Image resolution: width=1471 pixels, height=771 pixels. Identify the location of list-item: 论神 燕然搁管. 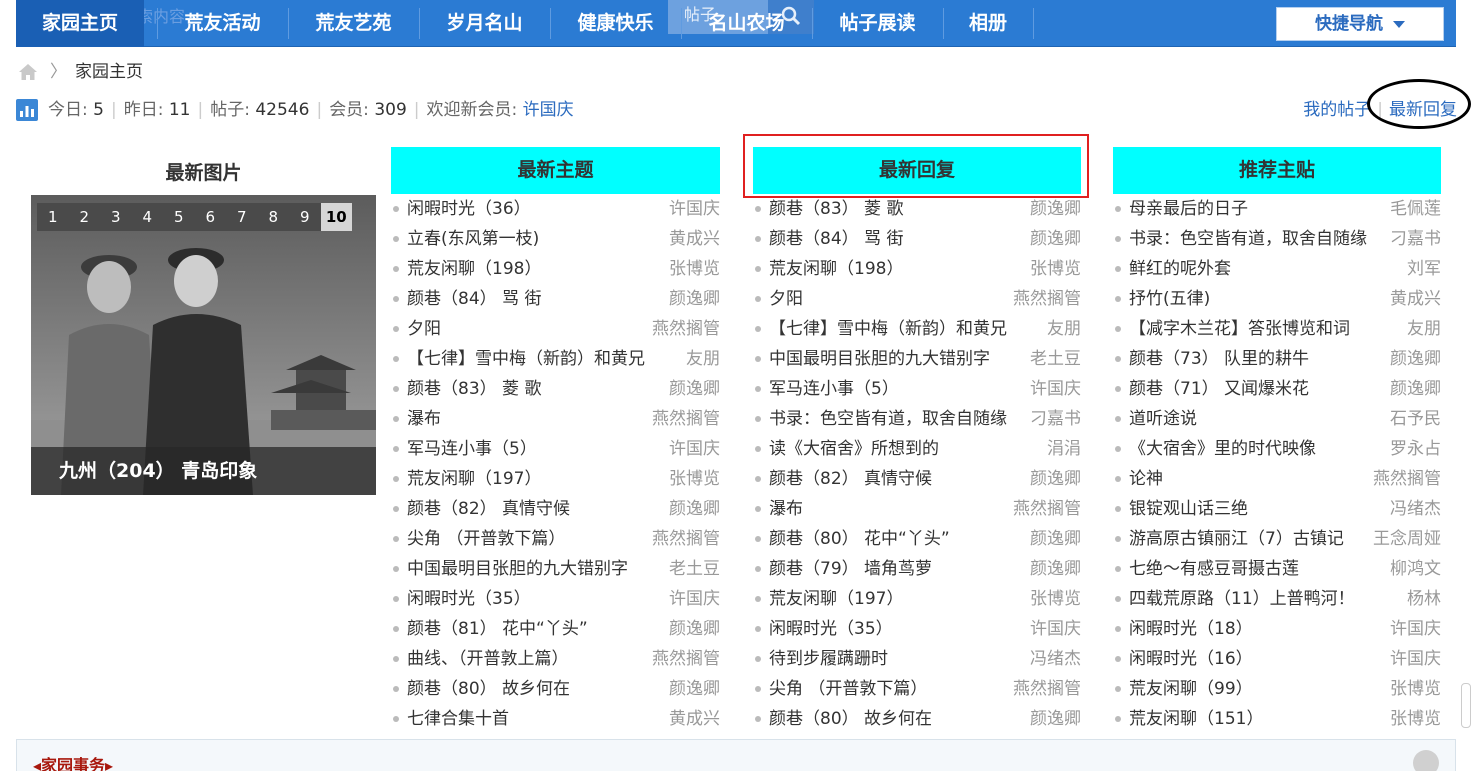
(1277, 479).